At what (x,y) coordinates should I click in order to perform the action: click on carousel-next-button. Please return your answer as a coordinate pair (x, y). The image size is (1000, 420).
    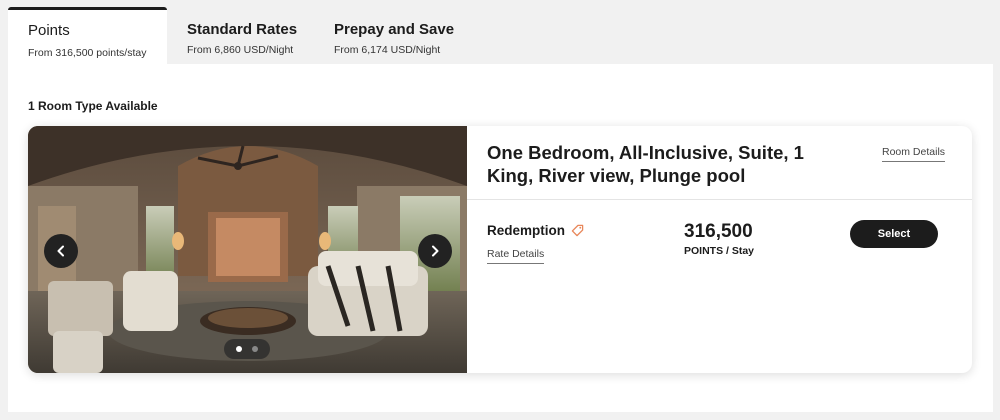
    Looking at the image, I should click on (435, 251).